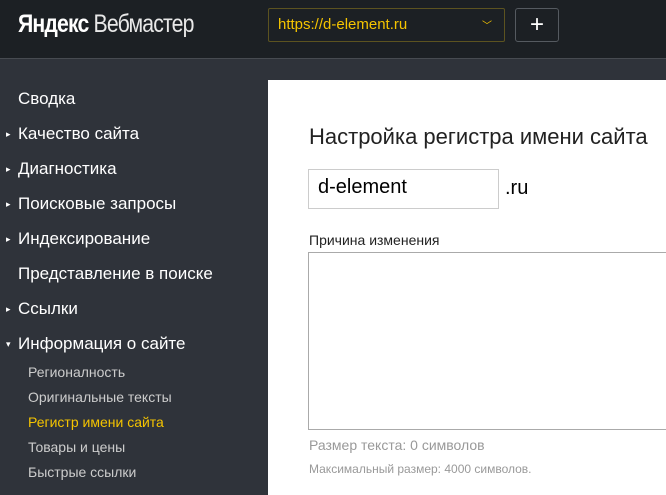 The height and width of the screenshot is (495, 666). Describe the element at coordinates (100, 397) in the screenshot. I see `sidebar-subitem-original-texts: Оригинальные тексты` at that location.